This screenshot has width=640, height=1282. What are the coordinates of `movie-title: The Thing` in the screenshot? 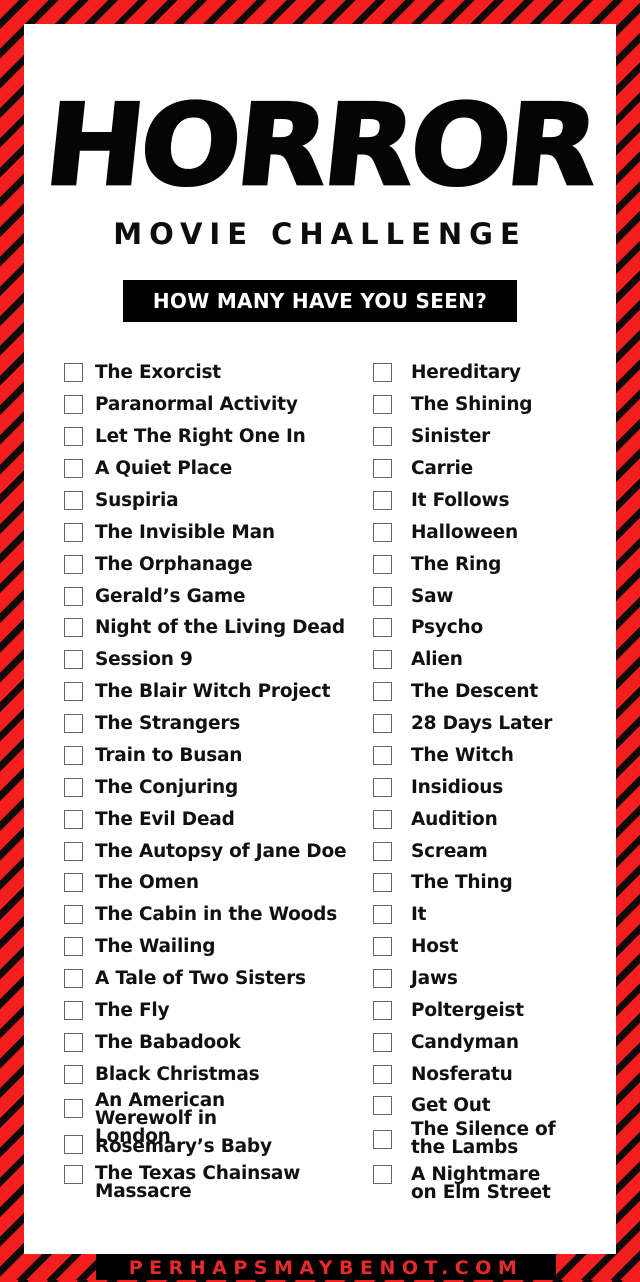 It's located at (462, 882).